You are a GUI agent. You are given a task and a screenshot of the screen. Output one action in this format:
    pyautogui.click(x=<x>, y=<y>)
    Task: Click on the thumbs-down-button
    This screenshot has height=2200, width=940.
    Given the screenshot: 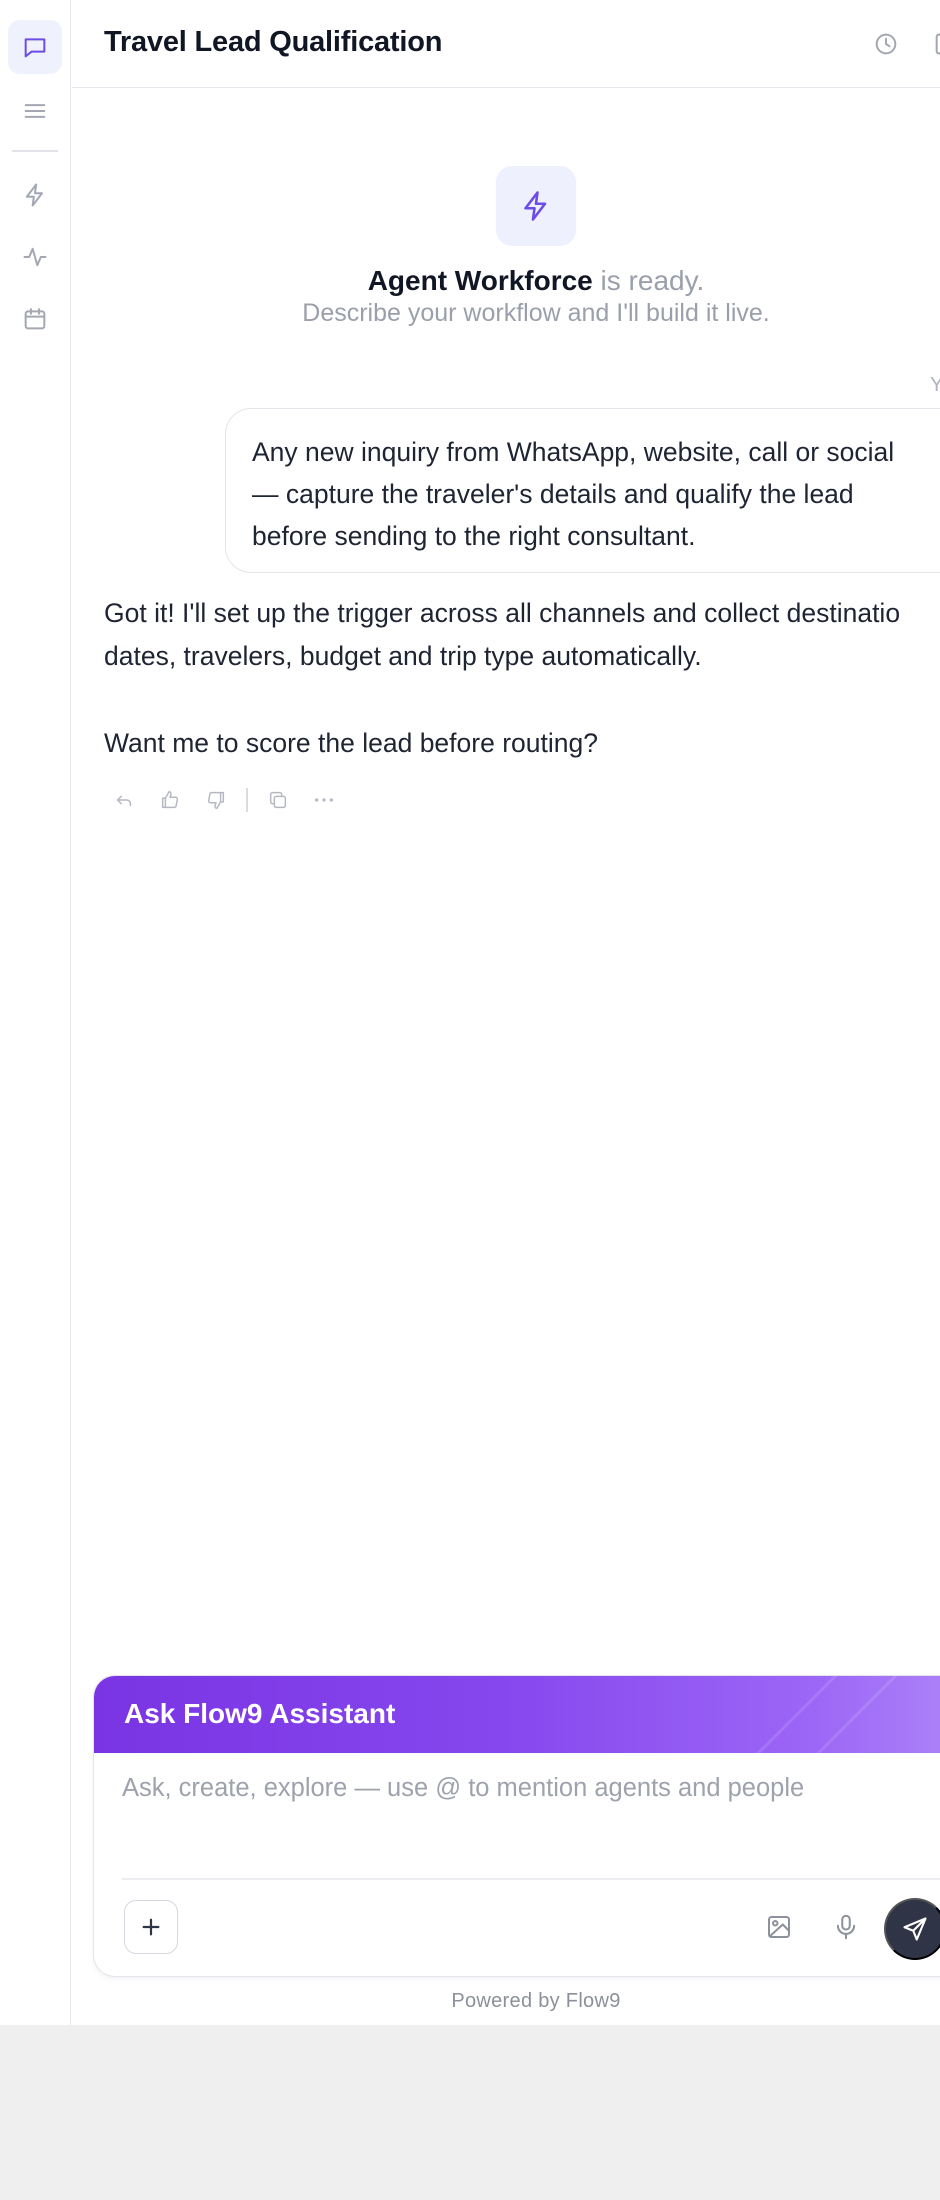 What is the action you would take?
    pyautogui.click(x=216, y=800)
    